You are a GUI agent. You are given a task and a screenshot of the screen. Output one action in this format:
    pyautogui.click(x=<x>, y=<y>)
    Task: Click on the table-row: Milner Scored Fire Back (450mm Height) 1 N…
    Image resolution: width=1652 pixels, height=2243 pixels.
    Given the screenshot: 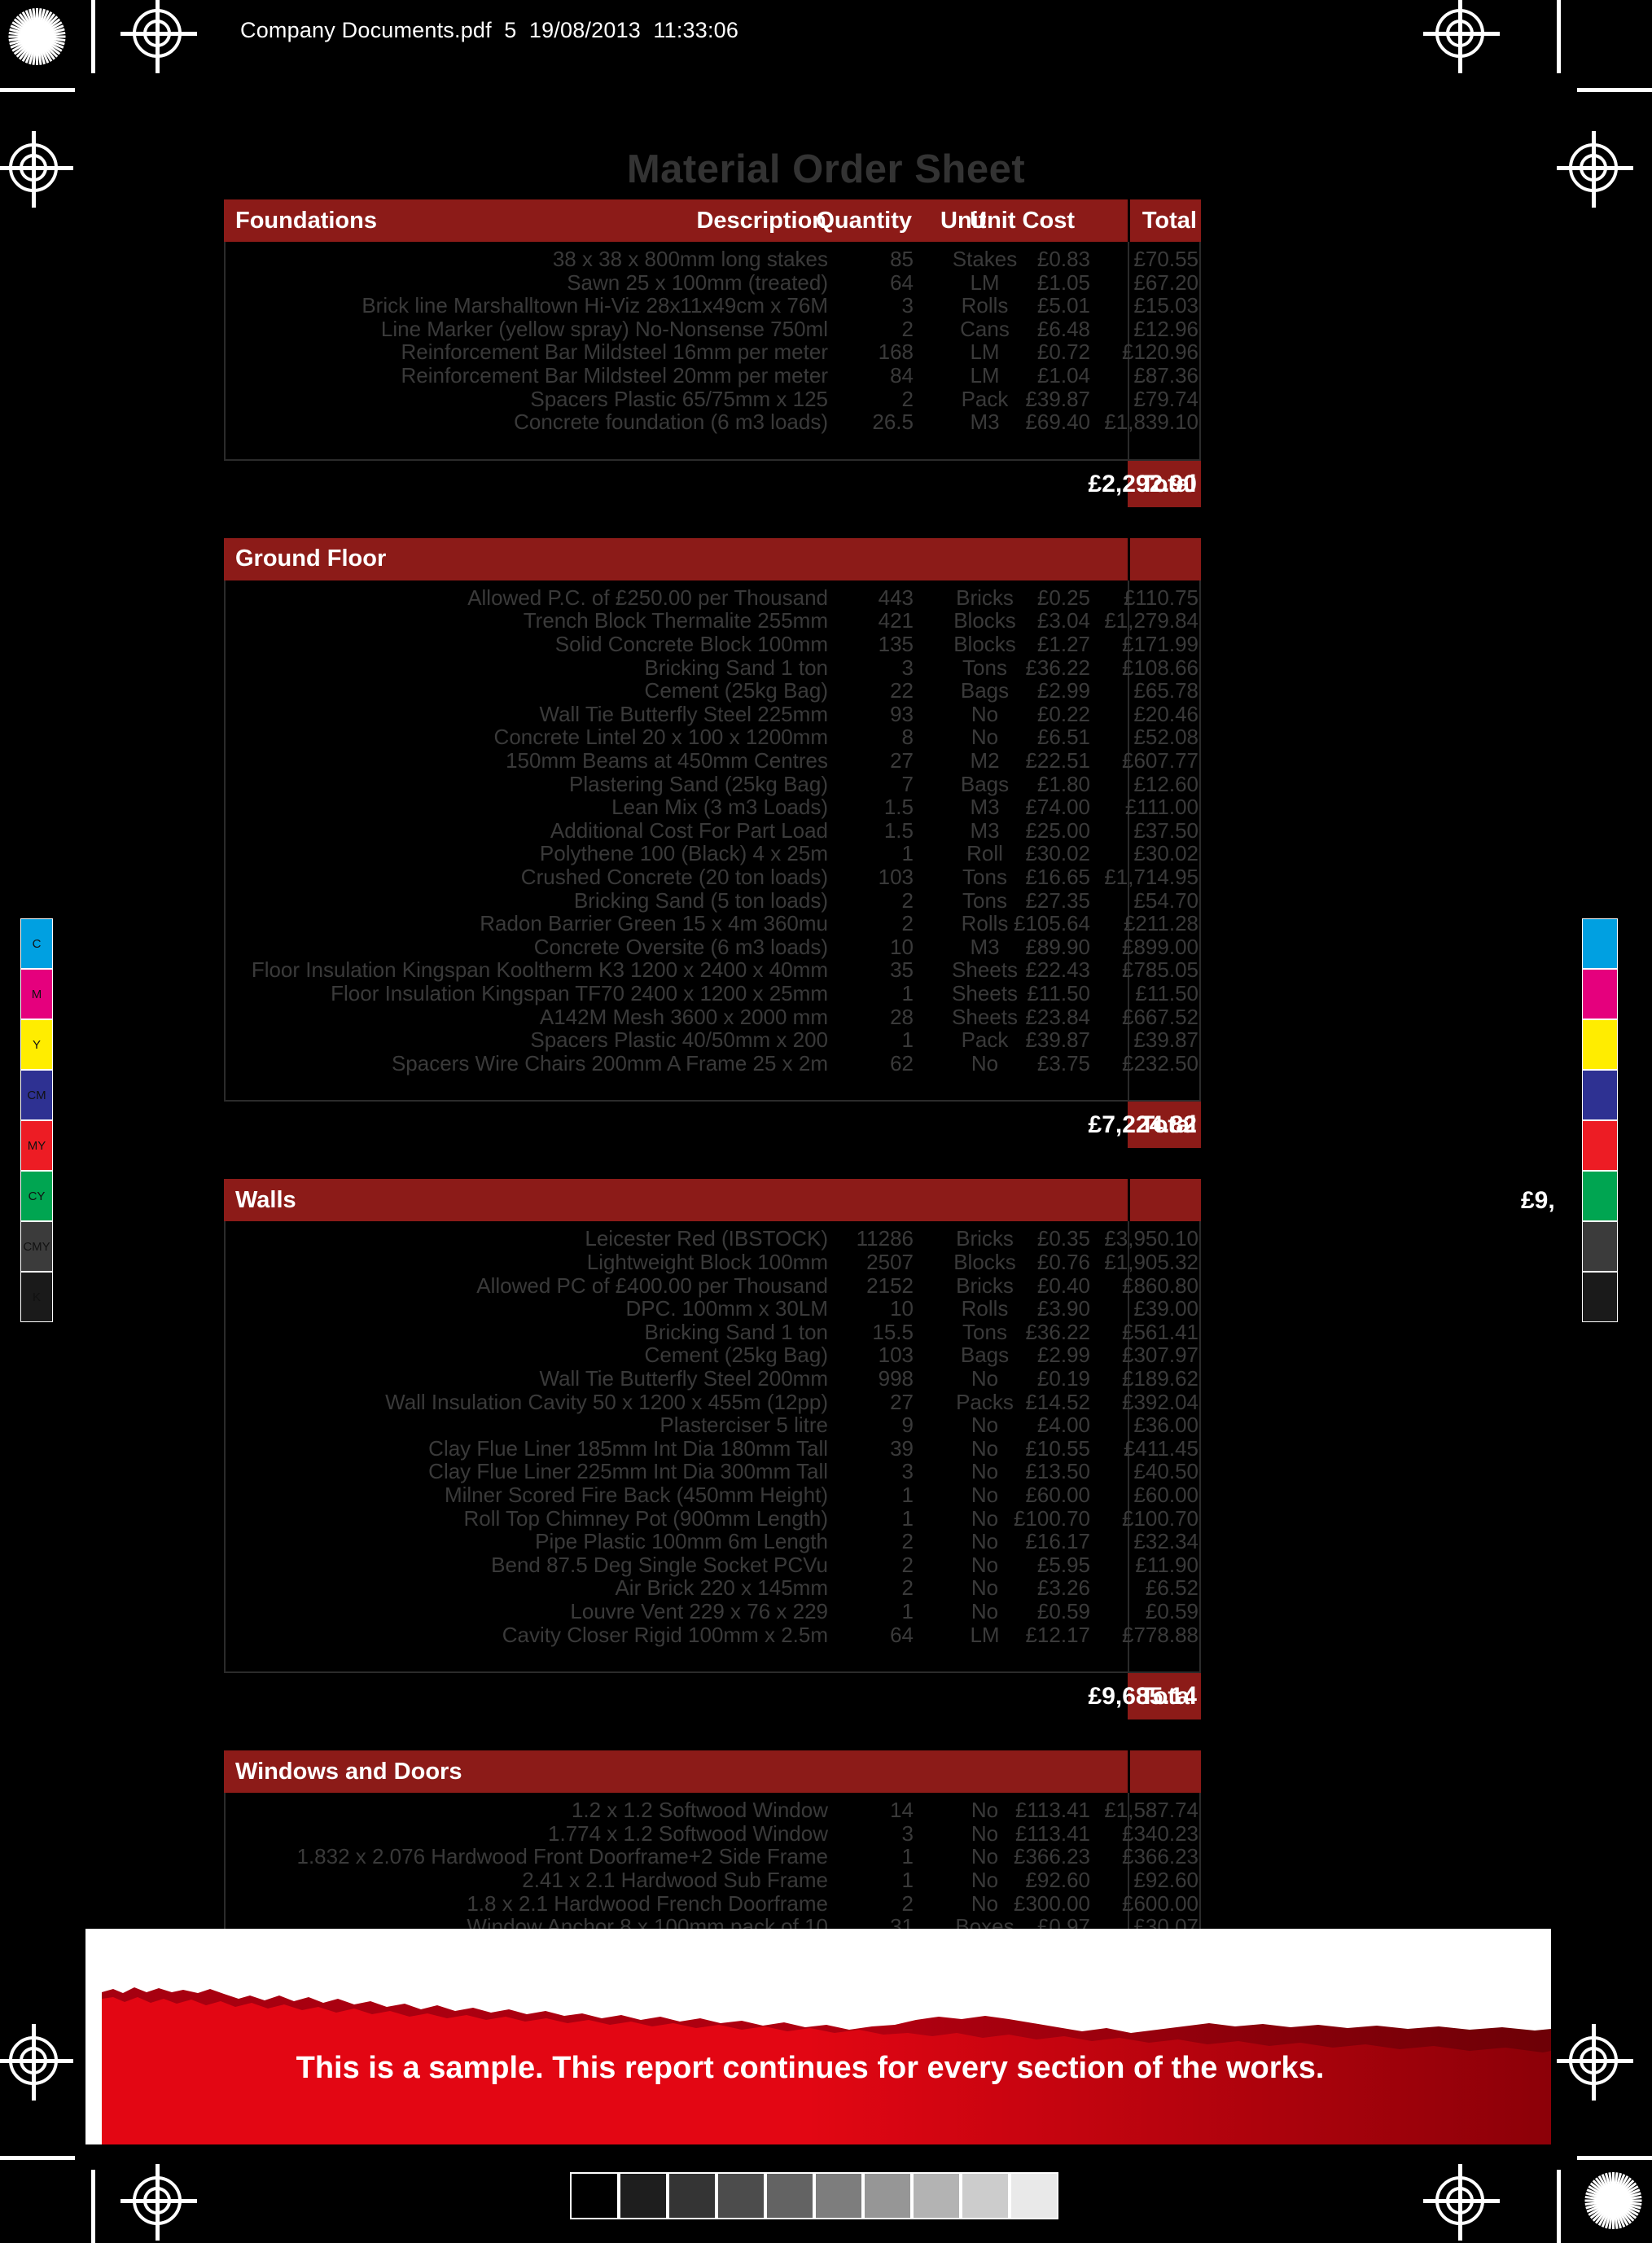 What is the action you would take?
    pyautogui.click(x=712, y=1494)
    